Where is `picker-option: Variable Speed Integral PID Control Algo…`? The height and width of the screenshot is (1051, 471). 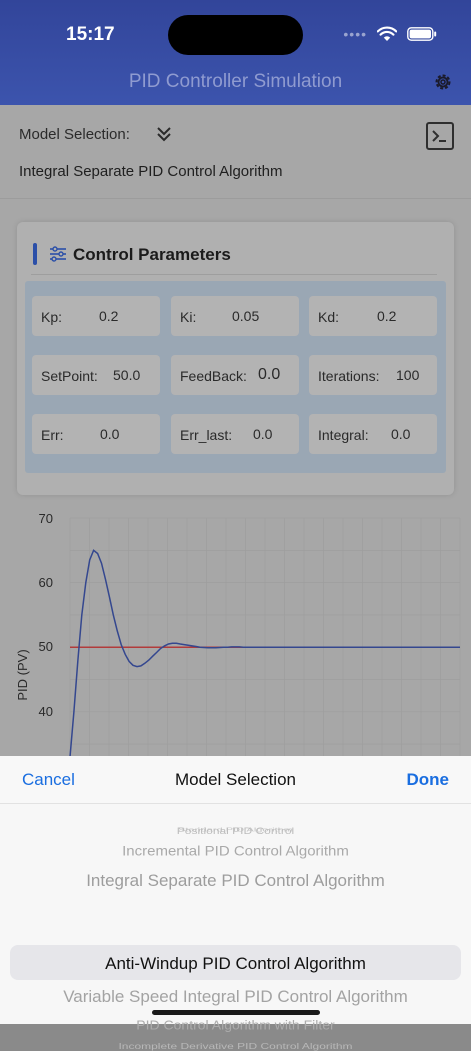 picker-option: Variable Speed Integral PID Control Algo… is located at coordinates (235, 997).